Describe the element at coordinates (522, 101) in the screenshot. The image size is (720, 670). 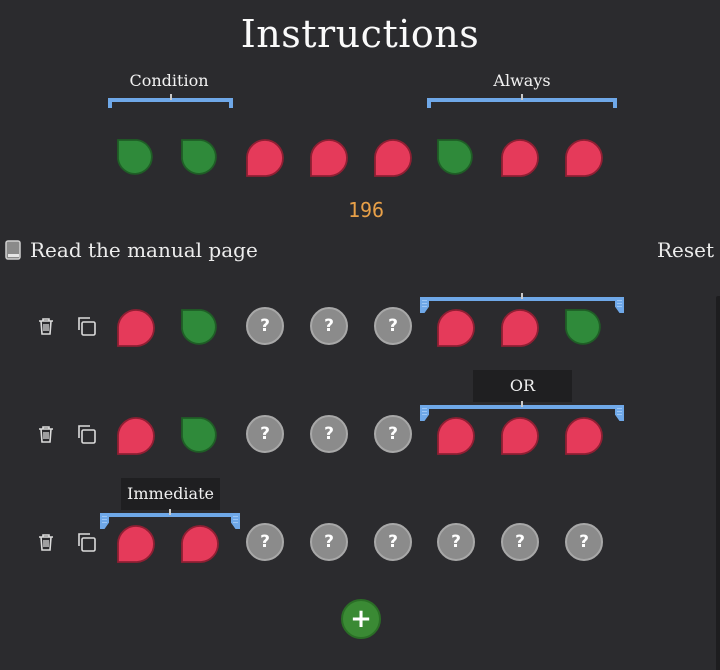
I see `always-bracket` at that location.